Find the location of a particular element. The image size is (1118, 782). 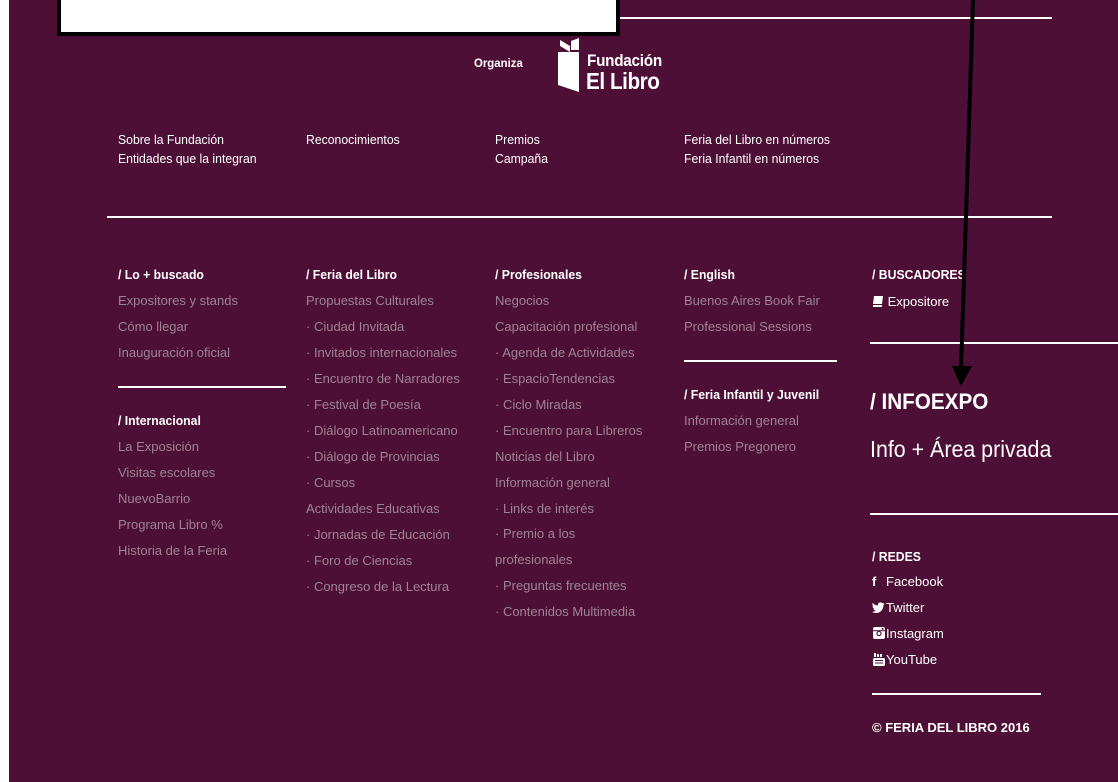

annotation-arrow-svg is located at coordinates (963, 193).